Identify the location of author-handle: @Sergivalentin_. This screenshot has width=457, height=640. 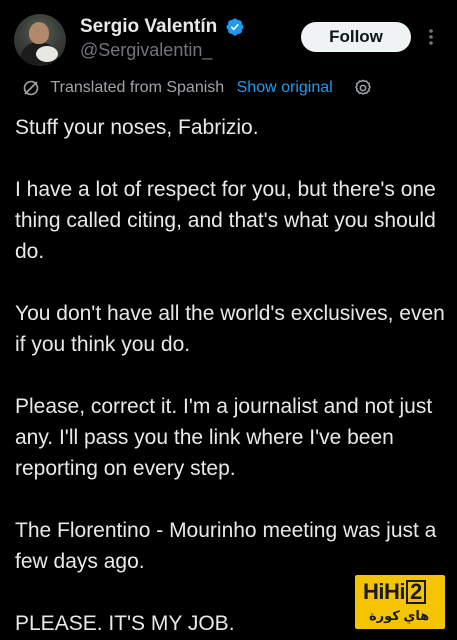
(162, 50).